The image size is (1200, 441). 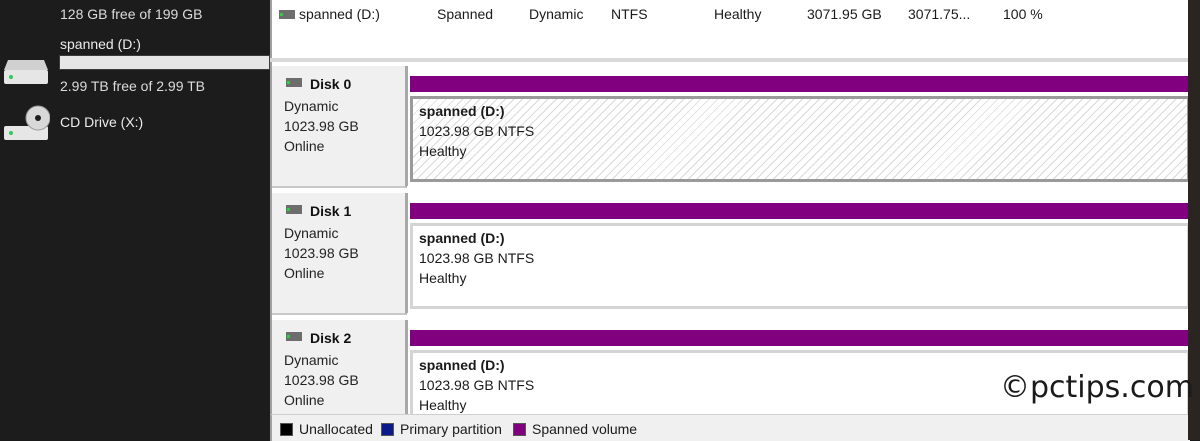 What do you see at coordinates (738, 14) in the screenshot?
I see `volume-status-cell: Healthy` at bounding box center [738, 14].